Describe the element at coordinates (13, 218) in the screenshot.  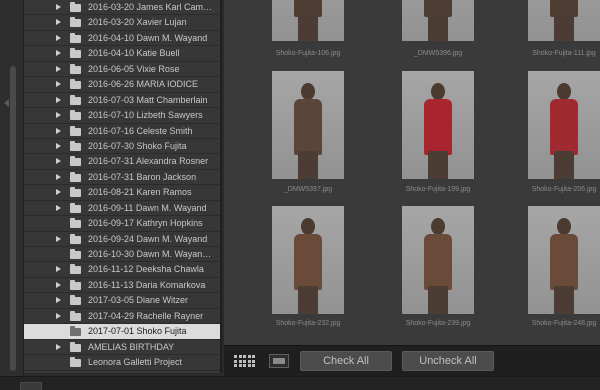
I see `folder-scrollbar` at that location.